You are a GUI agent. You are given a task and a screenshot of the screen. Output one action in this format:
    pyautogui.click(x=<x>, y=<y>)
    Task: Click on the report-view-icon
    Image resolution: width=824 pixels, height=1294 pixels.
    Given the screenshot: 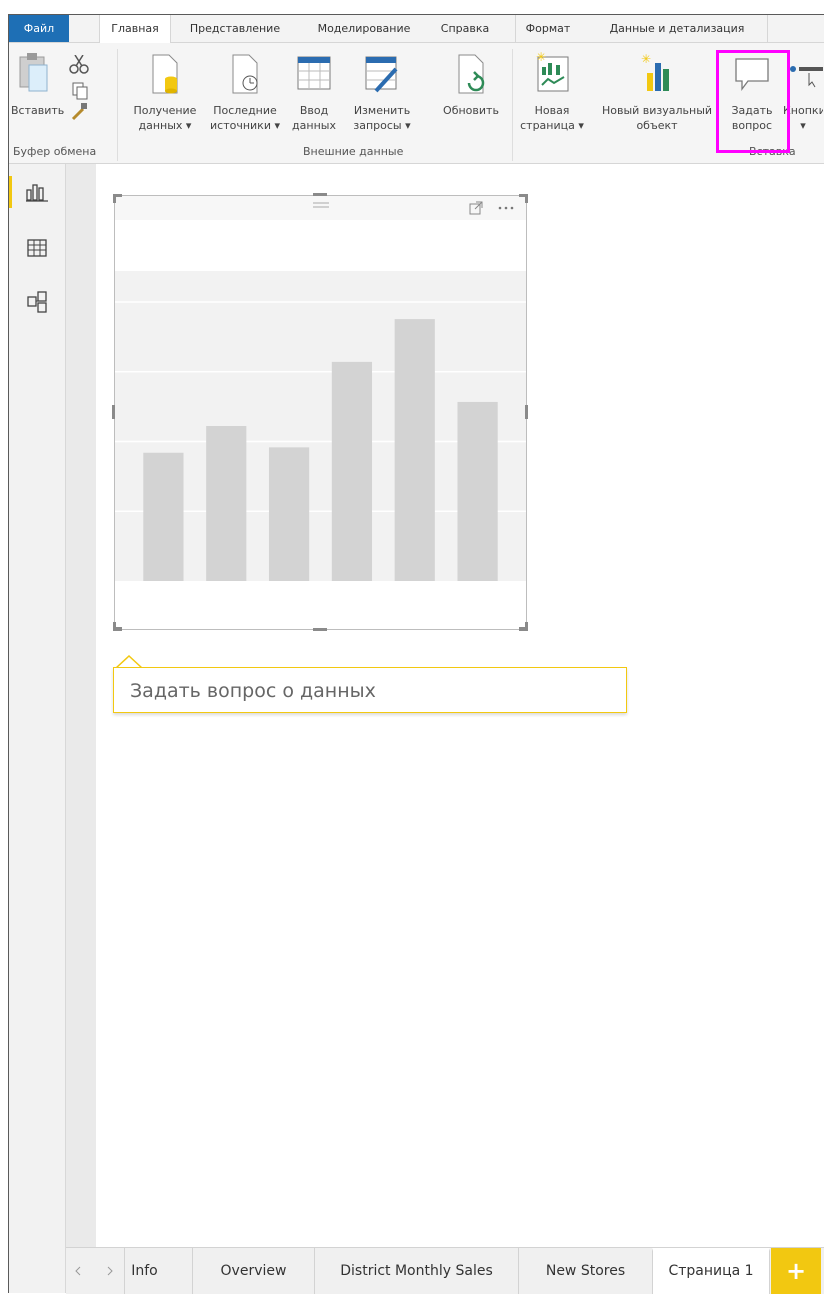 What is the action you would take?
    pyautogui.click(x=37, y=193)
    